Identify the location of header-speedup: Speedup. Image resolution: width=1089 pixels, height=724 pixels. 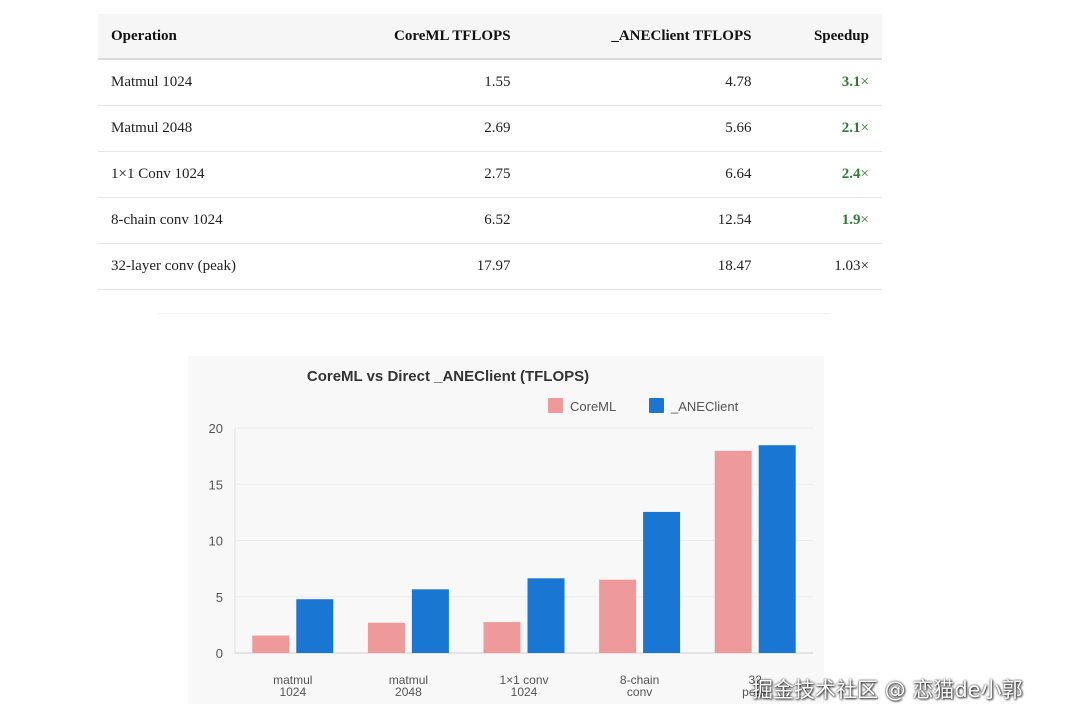
(823, 37).